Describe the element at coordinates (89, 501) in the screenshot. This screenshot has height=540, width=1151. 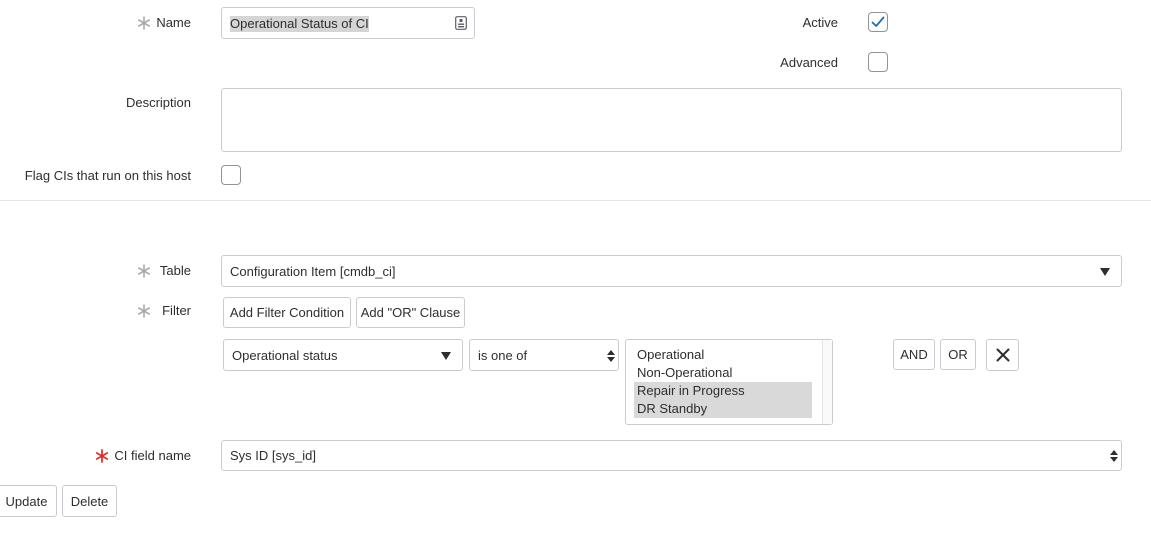
I see `delete-button: Delete` at that location.